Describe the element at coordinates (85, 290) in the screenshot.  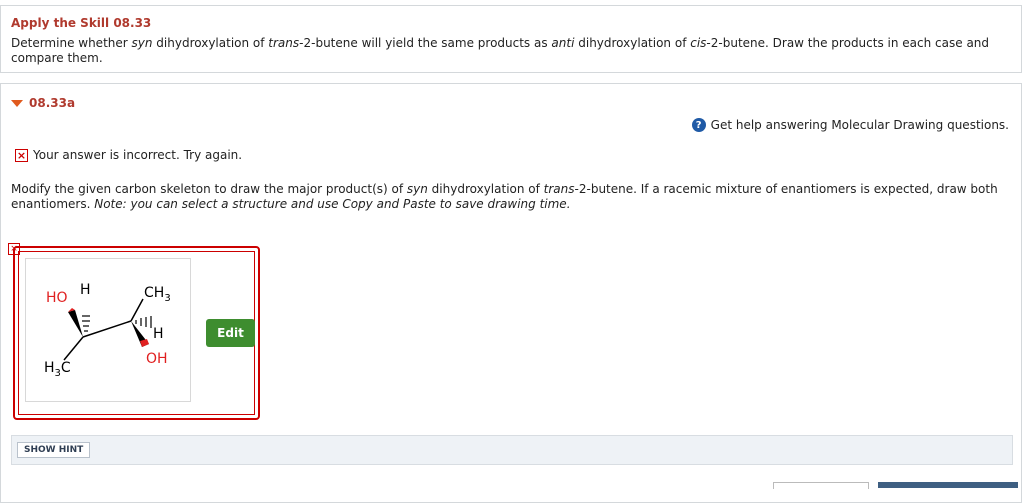
I see `label-h-top: H` at that location.